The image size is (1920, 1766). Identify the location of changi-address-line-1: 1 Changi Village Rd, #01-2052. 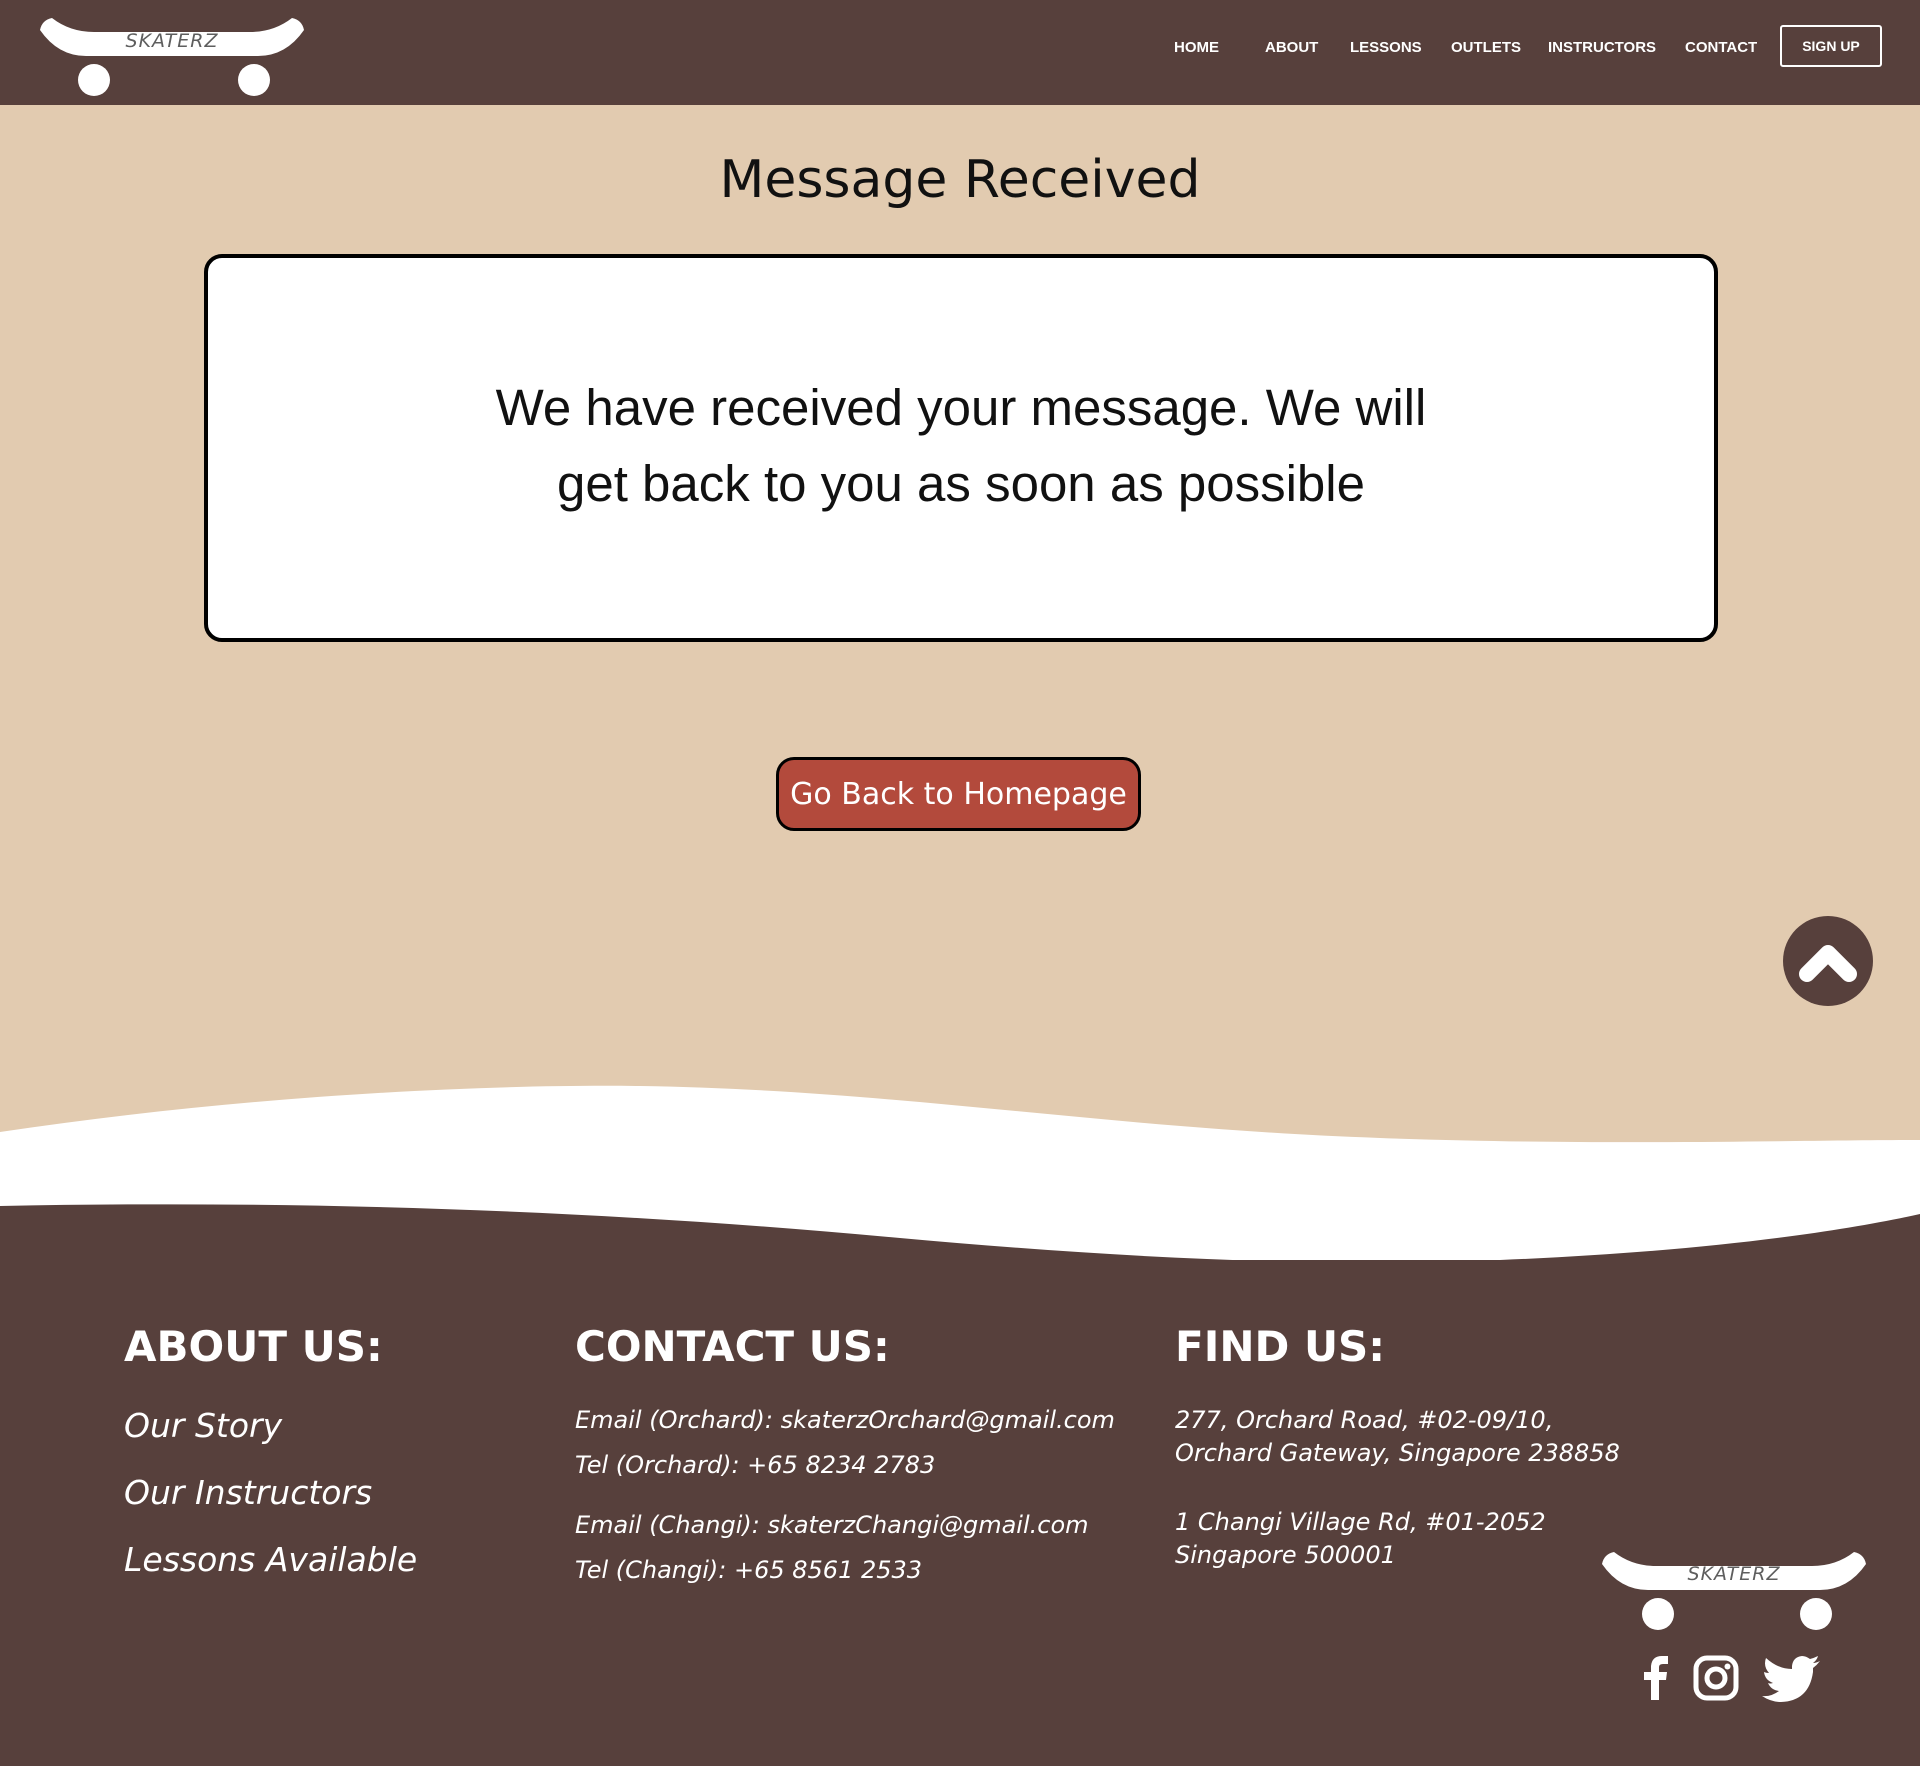
(1360, 1522).